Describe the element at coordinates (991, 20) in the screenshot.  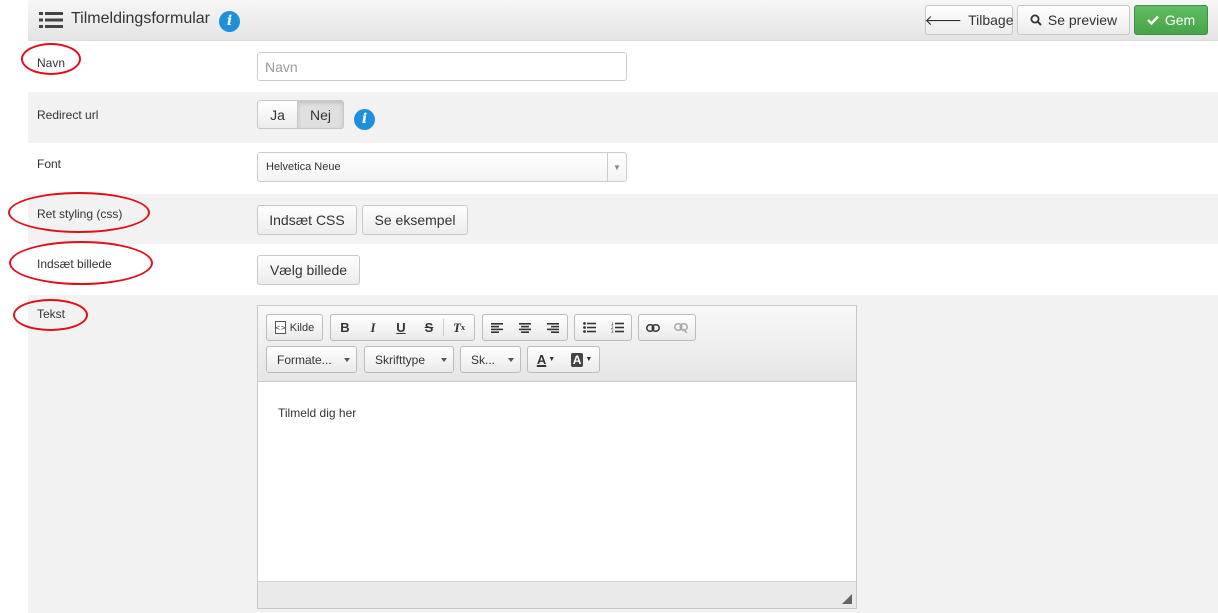
I see `back-button-label: Tilbage` at that location.